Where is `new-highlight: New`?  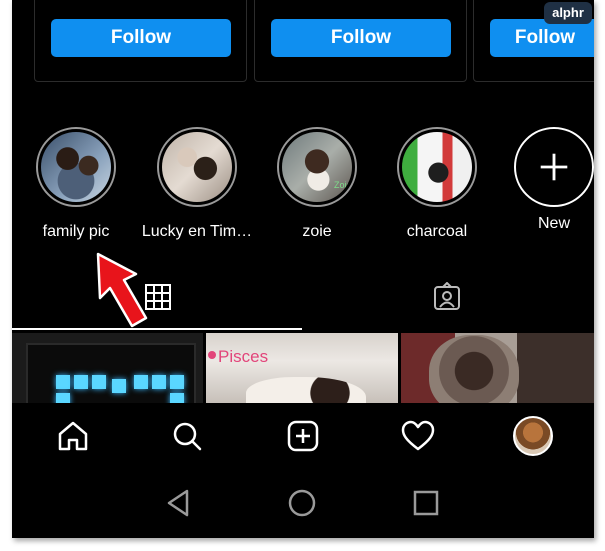 new-highlight: New is located at coordinates (546, 185).